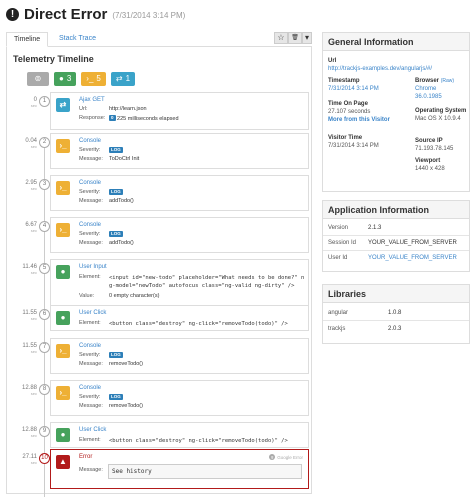  Describe the element at coordinates (44, 458) in the screenshot. I see `timeline-number: 10` at that location.